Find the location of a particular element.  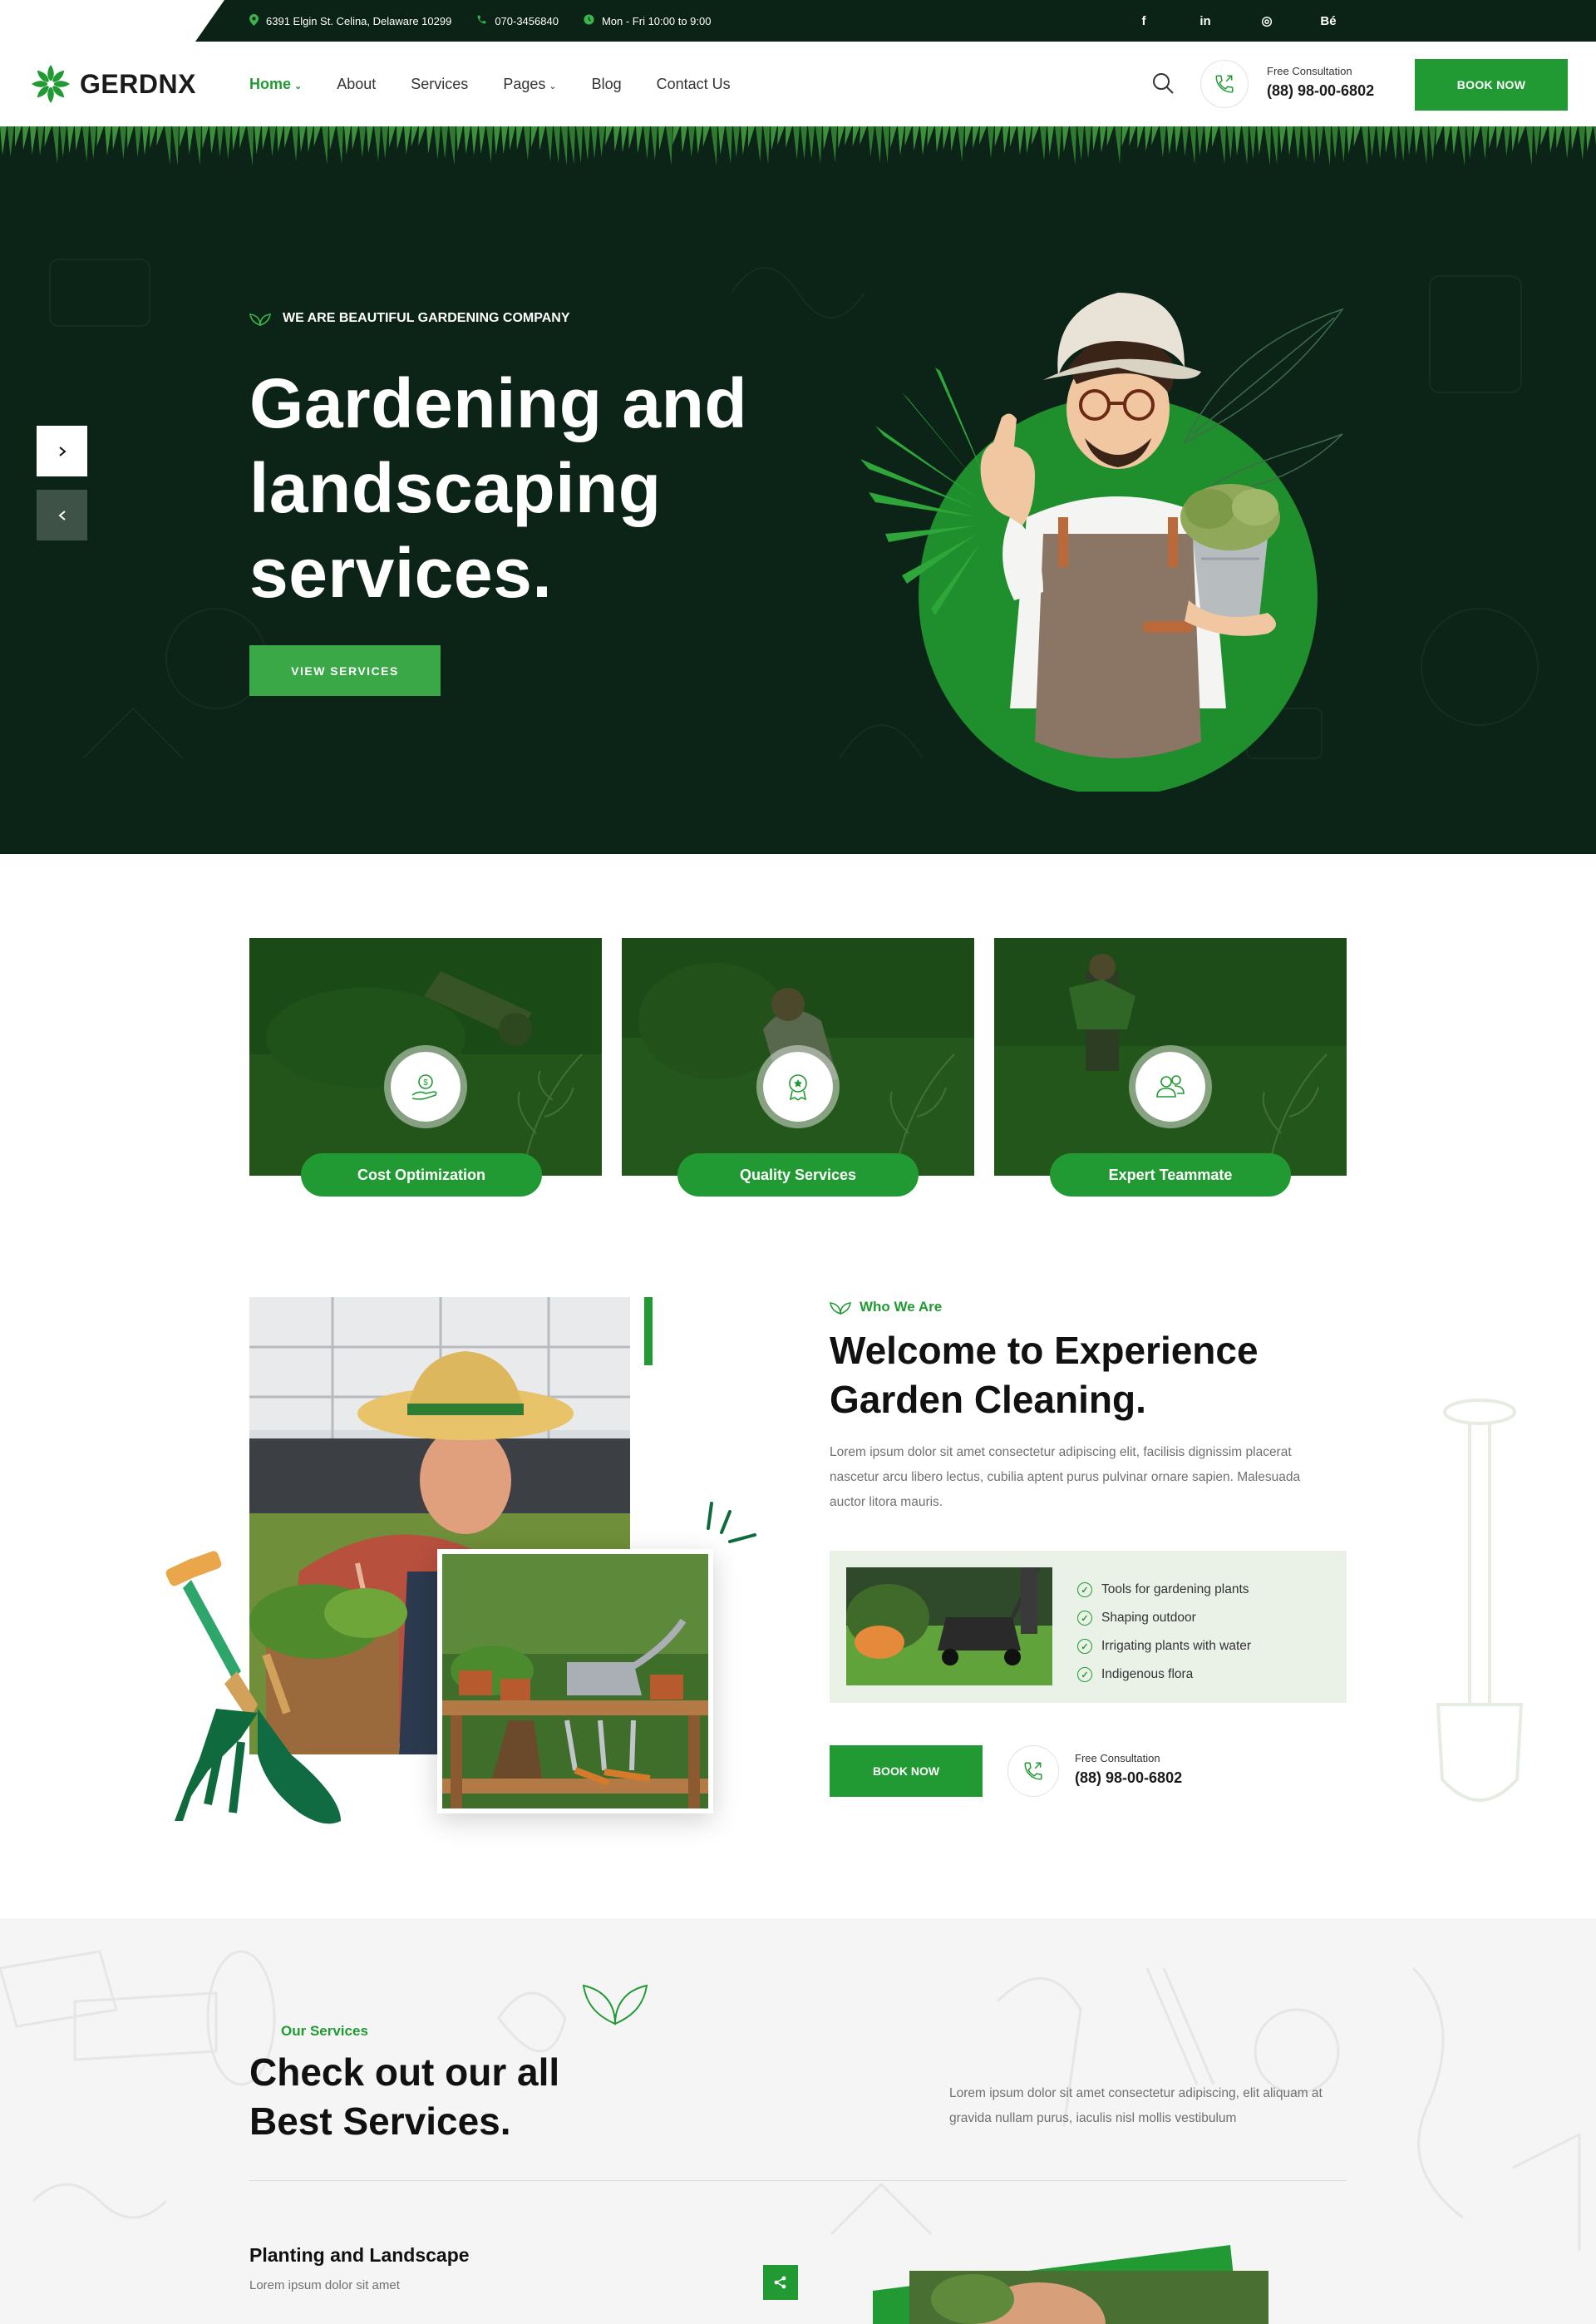

nav-item-contact: Contact Us is located at coordinates (694, 84).